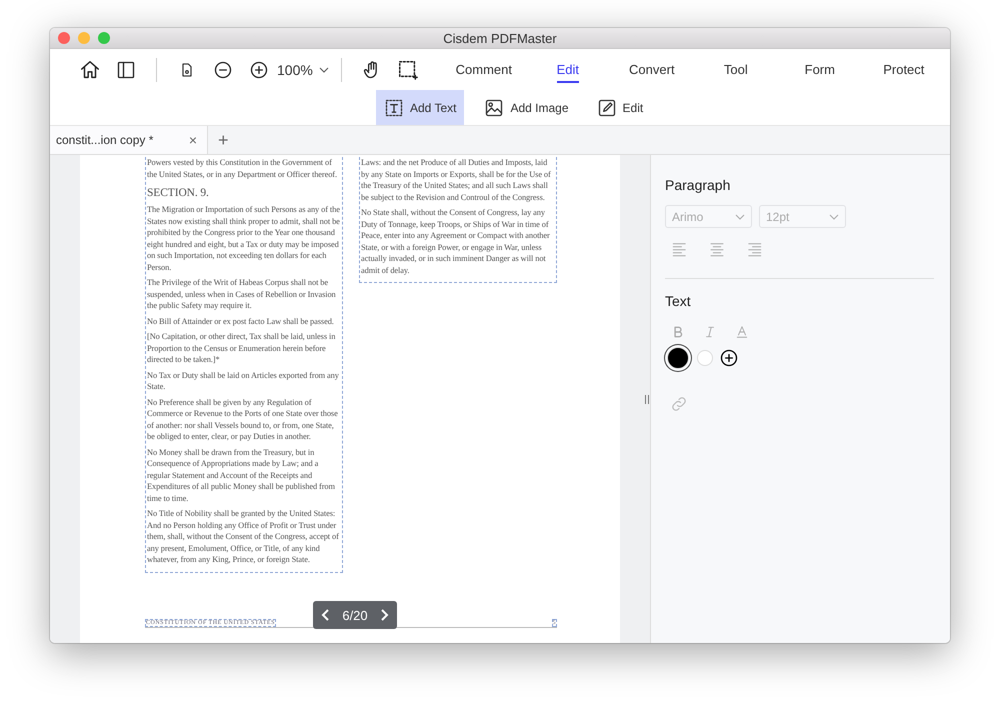 The width and height of the screenshot is (1000, 715). What do you see at coordinates (326, 615) in the screenshot?
I see `previous-page-button` at bounding box center [326, 615].